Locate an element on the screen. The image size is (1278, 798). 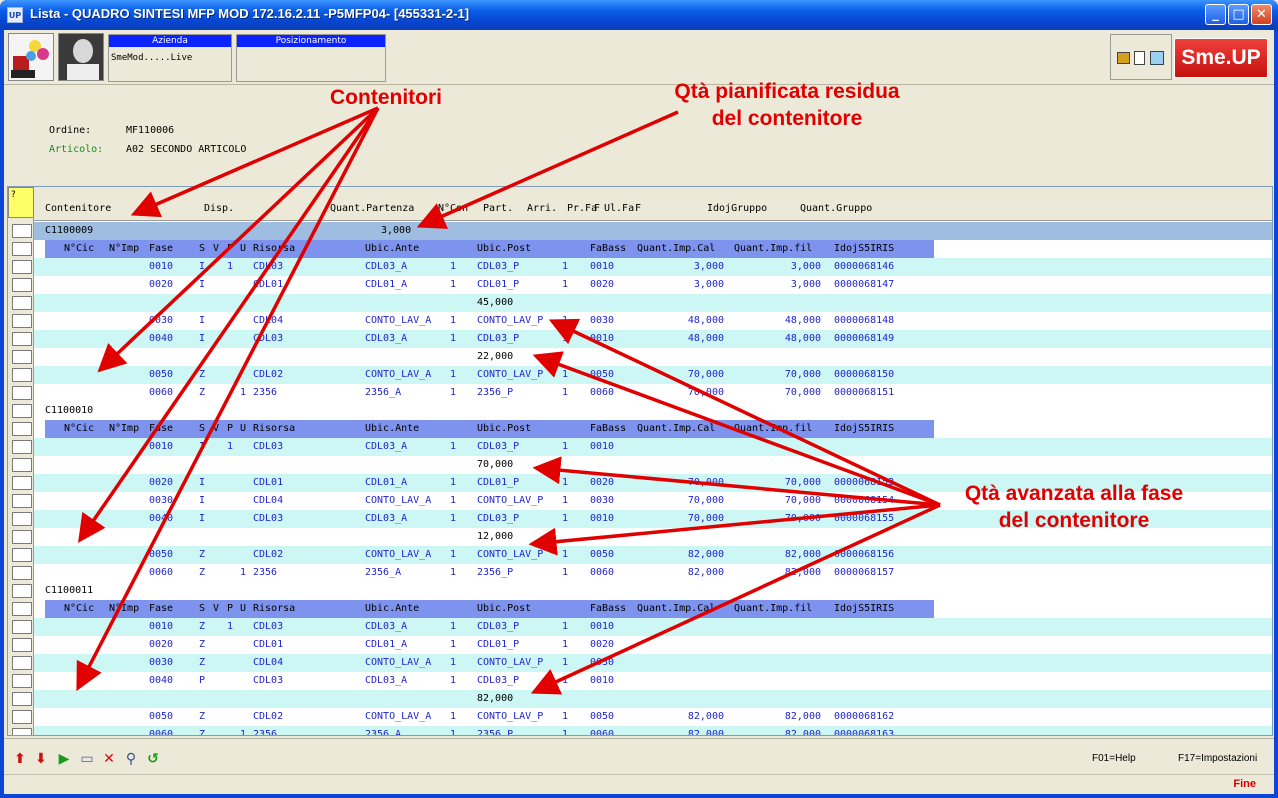
phase-row: 0020 Z CDL01 CDL01_A 1 CDL01_P 1 0020 is located at coordinates (653, 645).